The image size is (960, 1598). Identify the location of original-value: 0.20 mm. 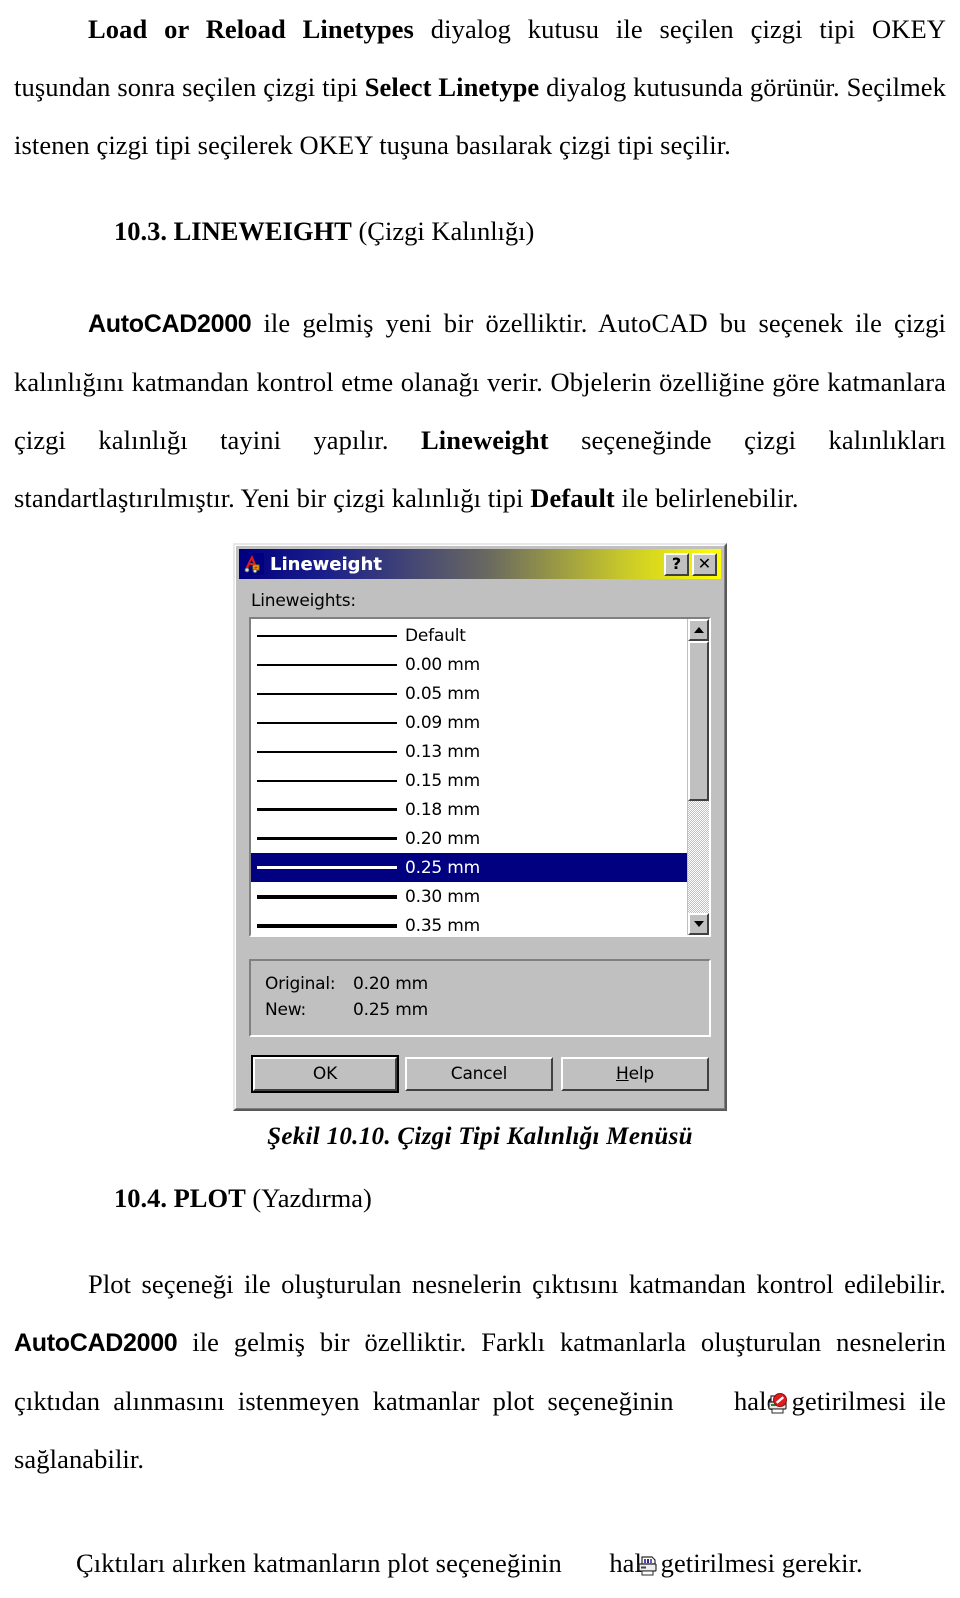
(390, 984).